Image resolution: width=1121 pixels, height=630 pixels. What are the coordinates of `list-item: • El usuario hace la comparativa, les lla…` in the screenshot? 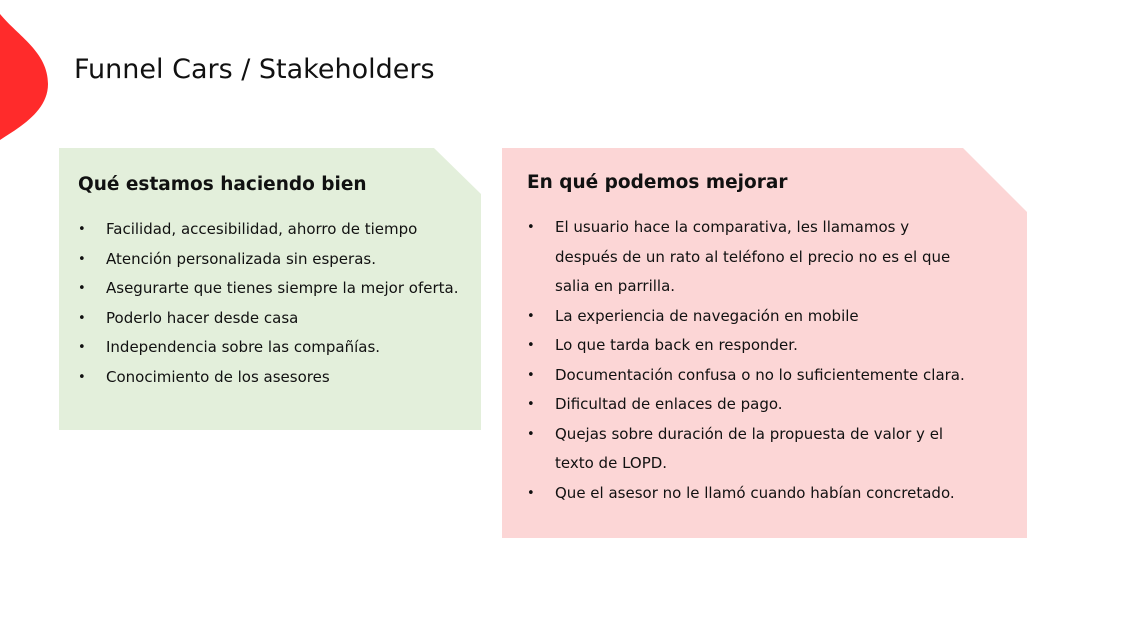 It's located at (751, 257).